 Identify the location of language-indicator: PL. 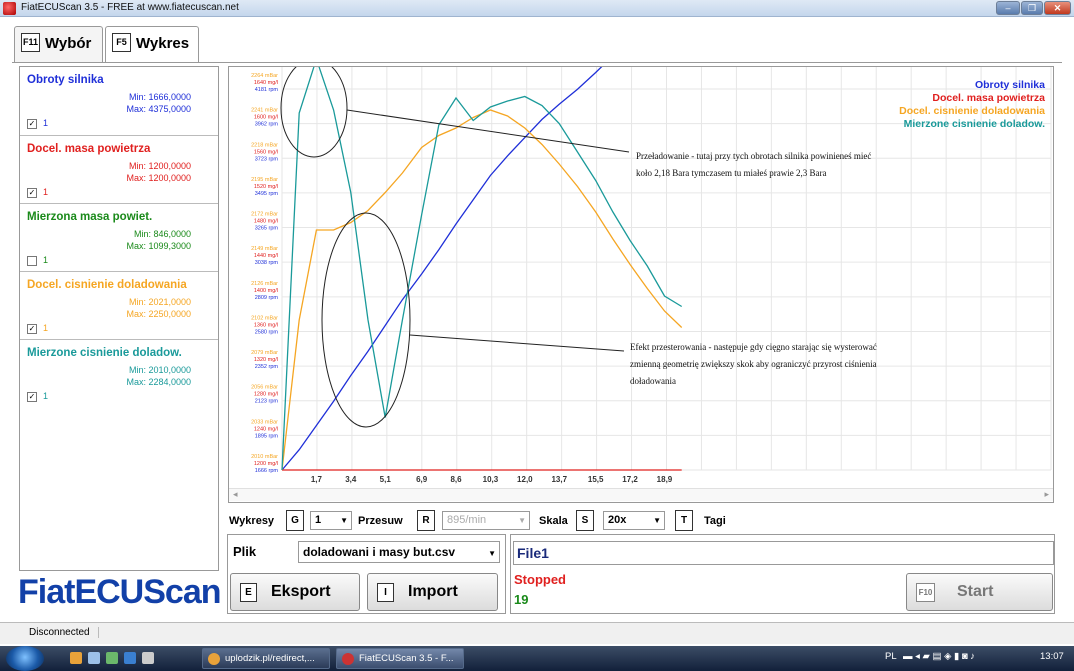
(891, 656).